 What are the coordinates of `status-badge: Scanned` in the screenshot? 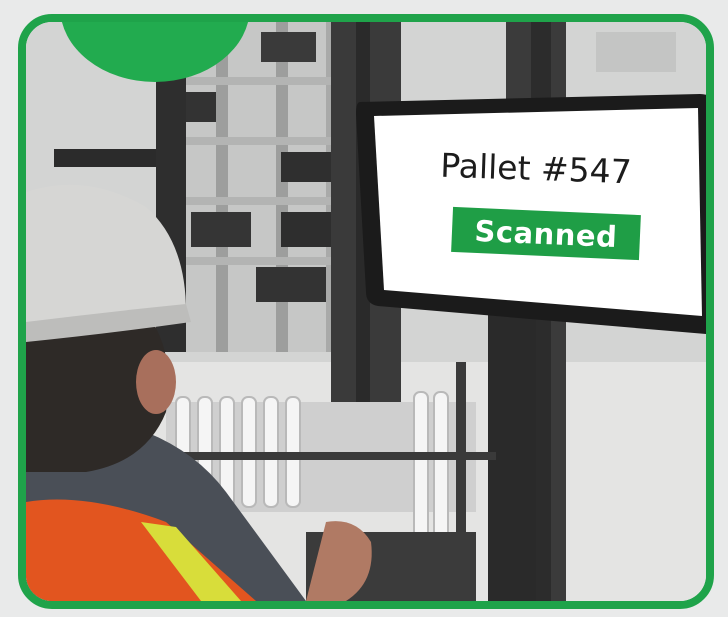 It's located at (546, 233).